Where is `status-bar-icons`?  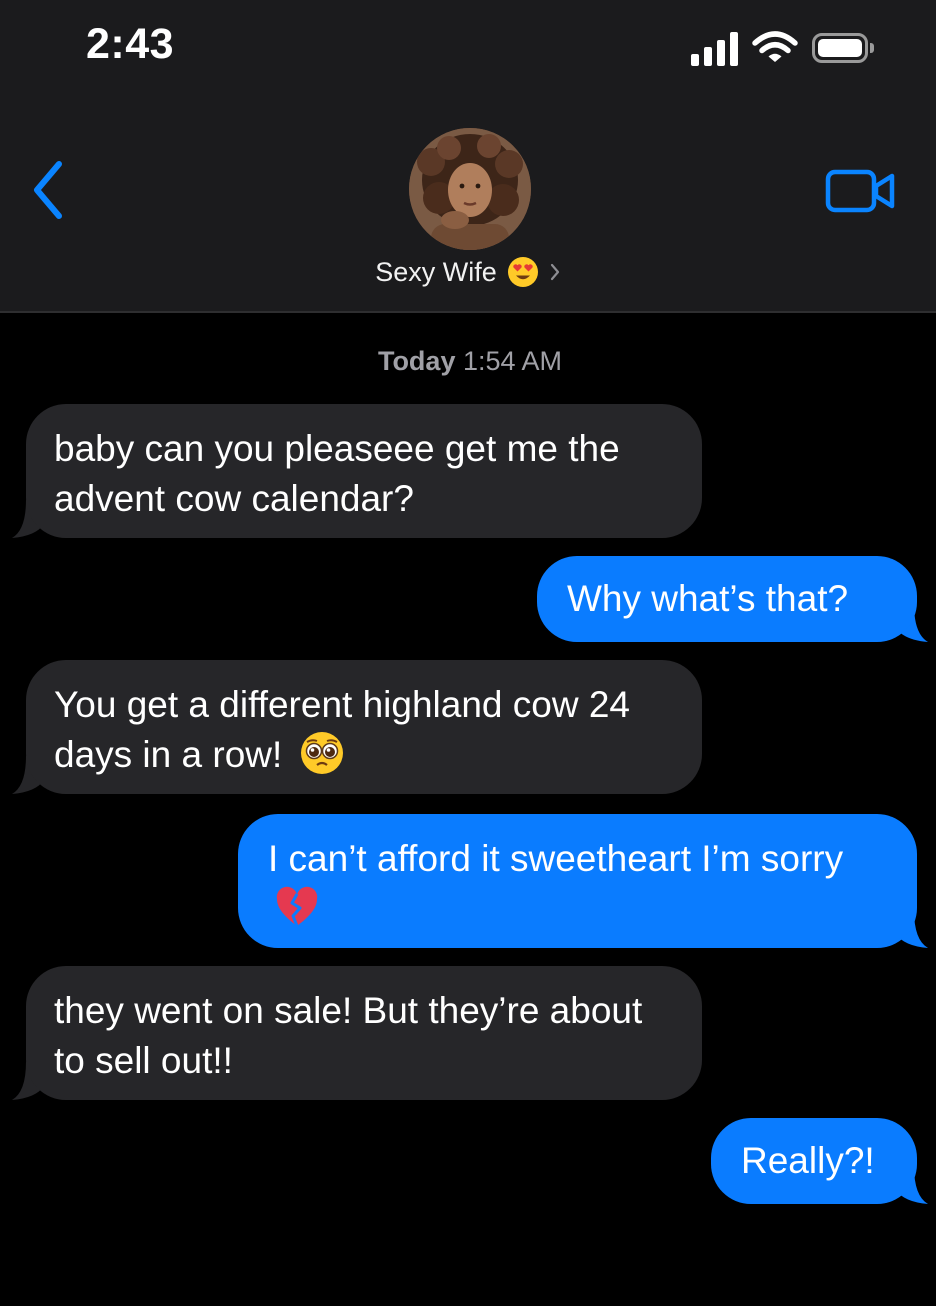
status-bar-icons is located at coordinates (782, 48).